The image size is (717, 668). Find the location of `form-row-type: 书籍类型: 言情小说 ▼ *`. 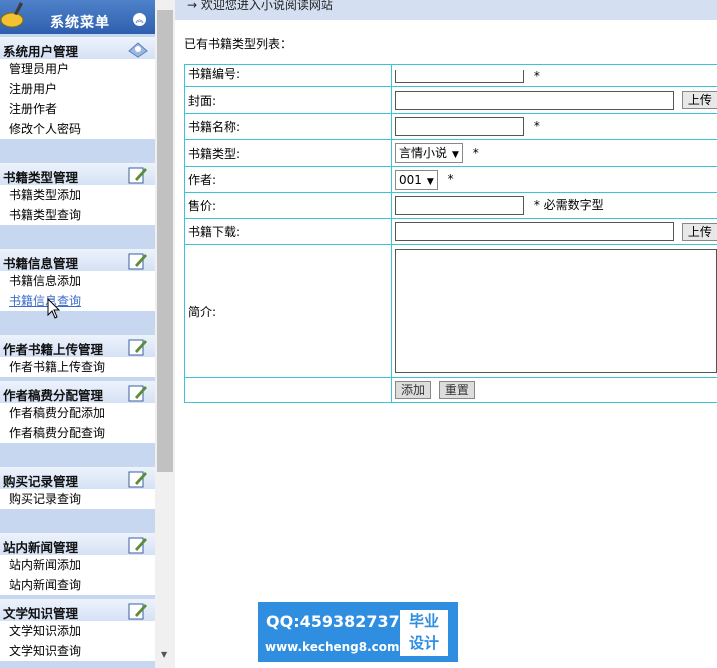

form-row-type: 书籍类型: 言情小说 ▼ * is located at coordinates (450, 153).